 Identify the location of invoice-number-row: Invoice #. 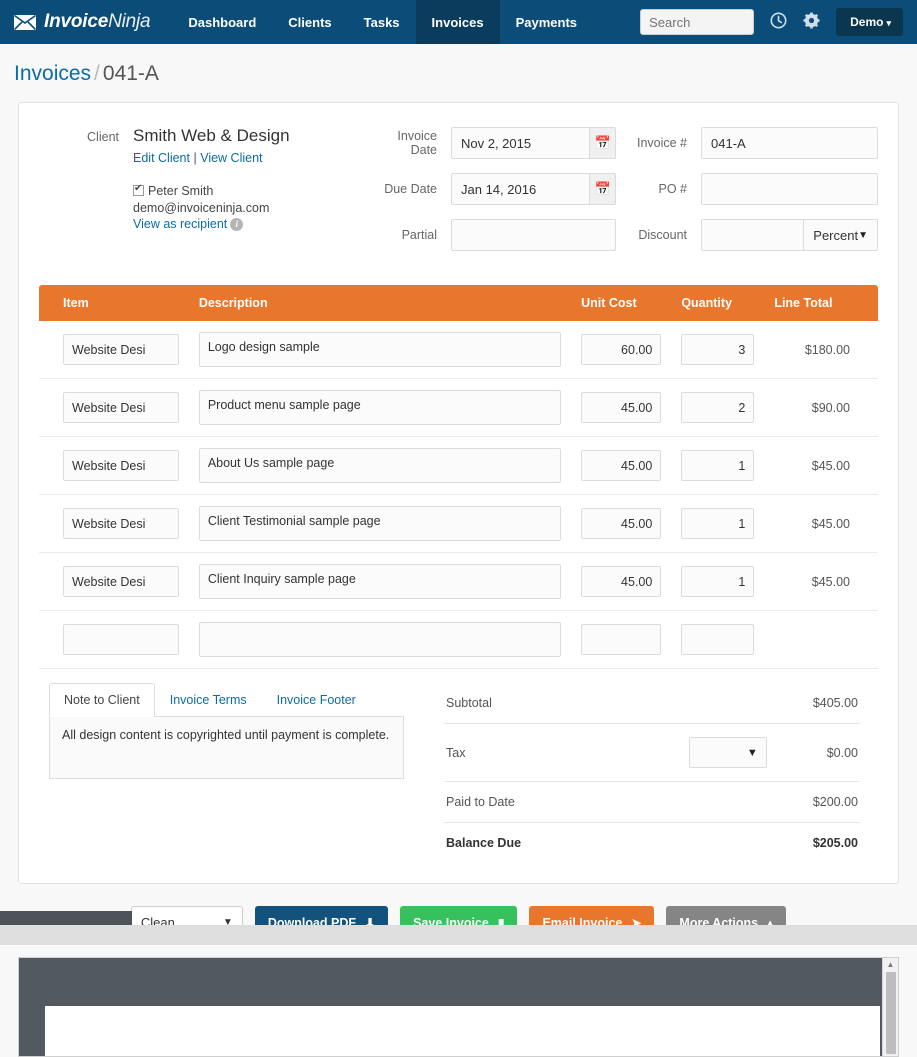
(748, 143).